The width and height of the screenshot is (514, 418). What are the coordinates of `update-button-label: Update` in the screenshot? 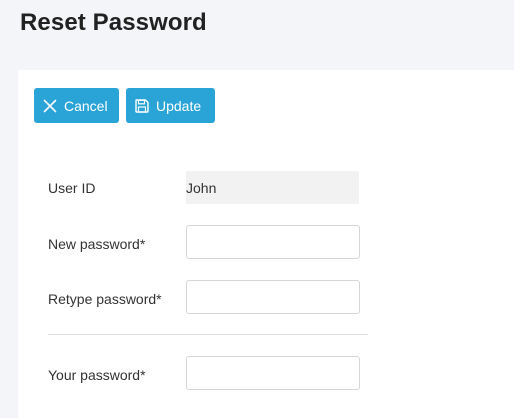 It's located at (179, 105).